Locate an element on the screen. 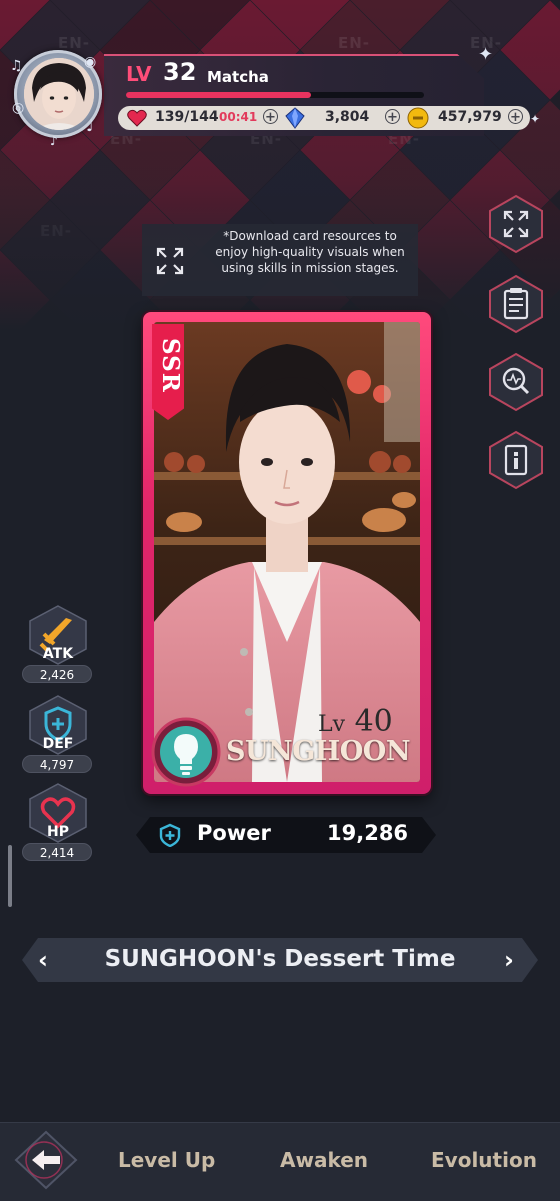 This screenshot has height=1201, width=560. card-info-button is located at coordinates (516, 460).